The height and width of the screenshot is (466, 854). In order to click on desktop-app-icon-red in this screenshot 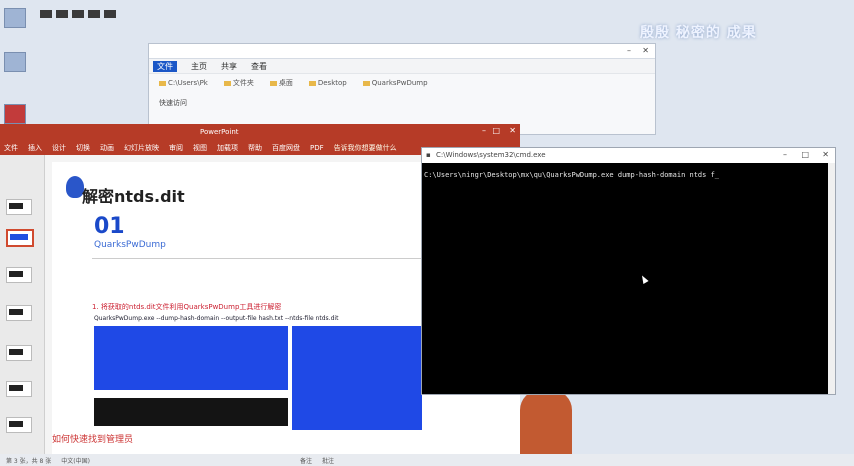, I will do `click(15, 114)`.